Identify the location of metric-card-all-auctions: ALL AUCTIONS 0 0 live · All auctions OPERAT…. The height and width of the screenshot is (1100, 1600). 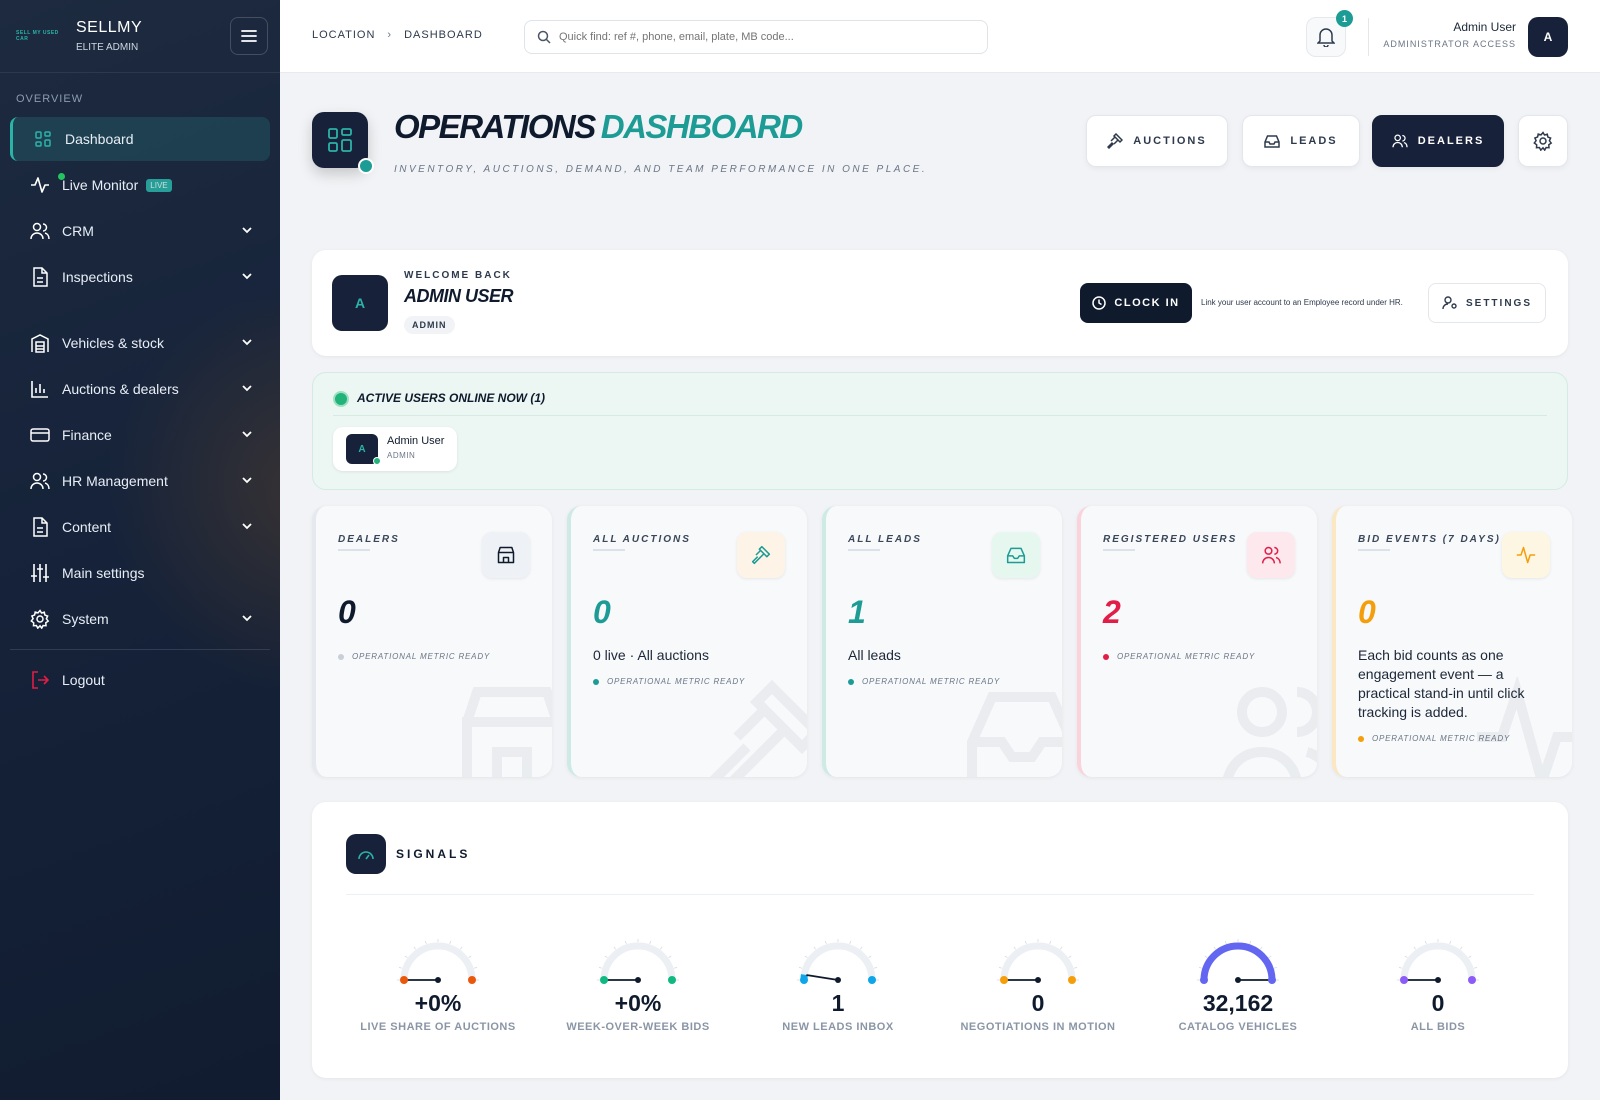
(687, 641).